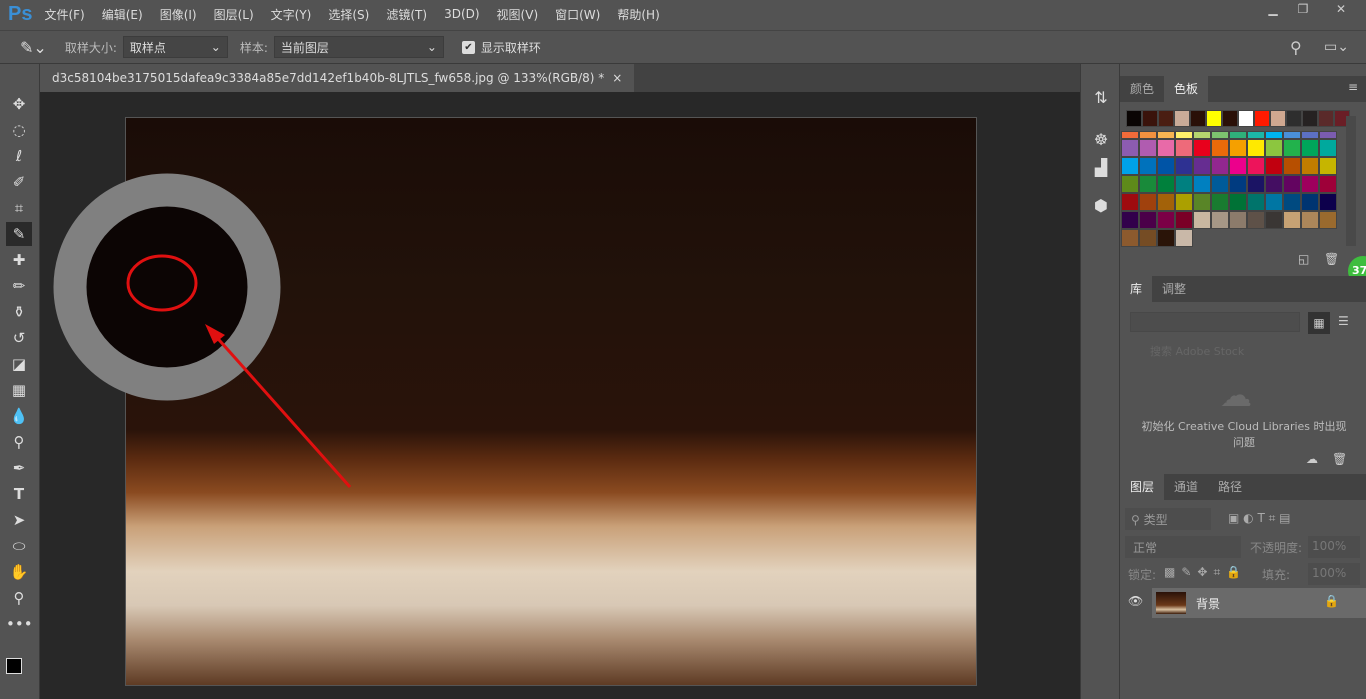 Image resolution: width=1366 pixels, height=699 pixels. What do you see at coordinates (1331, 259) in the screenshot?
I see `delete-swatch-icon: 🗑` at bounding box center [1331, 259].